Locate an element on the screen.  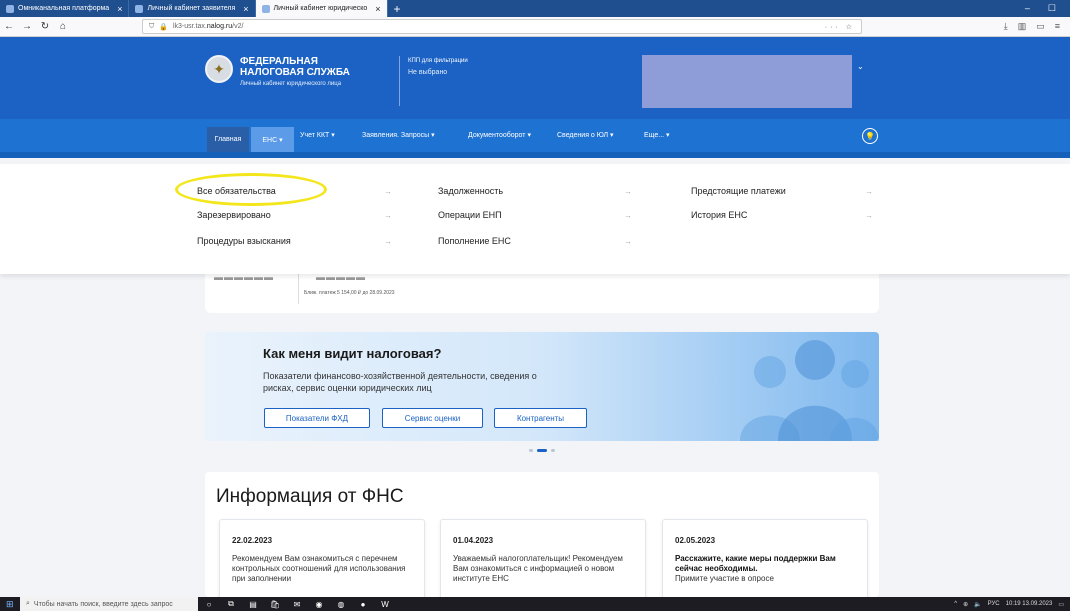
lightbulb-icon: 💡 is located at coordinates (870, 136).